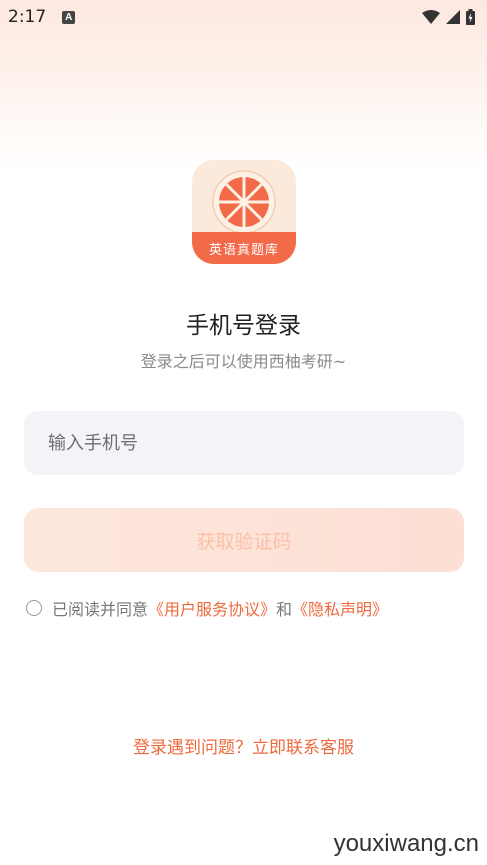 The image size is (487, 865). What do you see at coordinates (100, 609) in the screenshot?
I see `agreement-text: 已阅读并同意` at bounding box center [100, 609].